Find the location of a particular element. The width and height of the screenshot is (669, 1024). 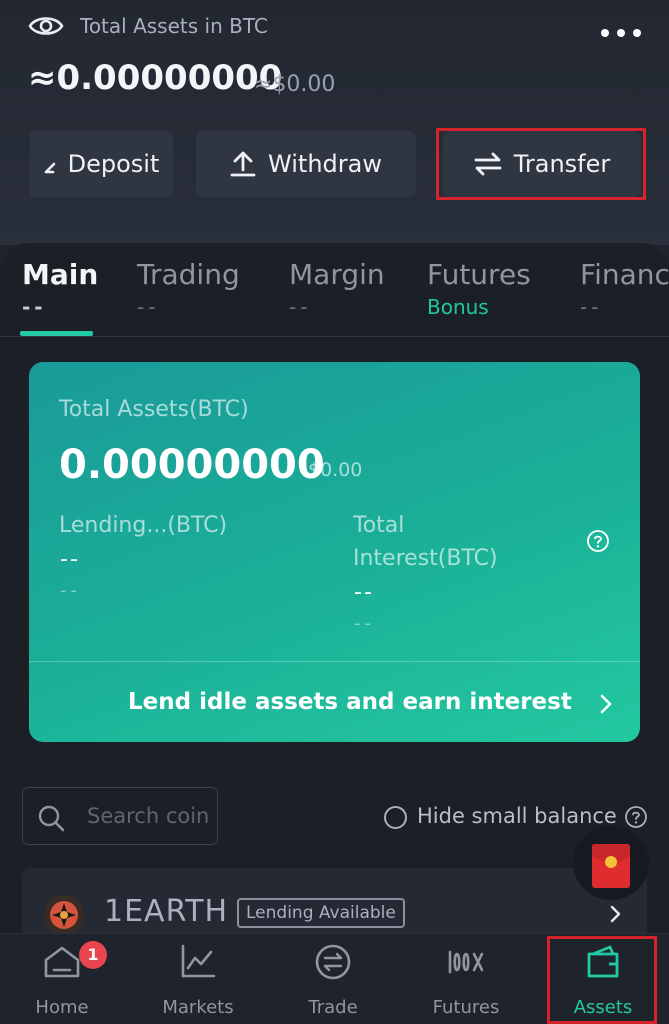

card-total-usd: $0.00 is located at coordinates (335, 470).